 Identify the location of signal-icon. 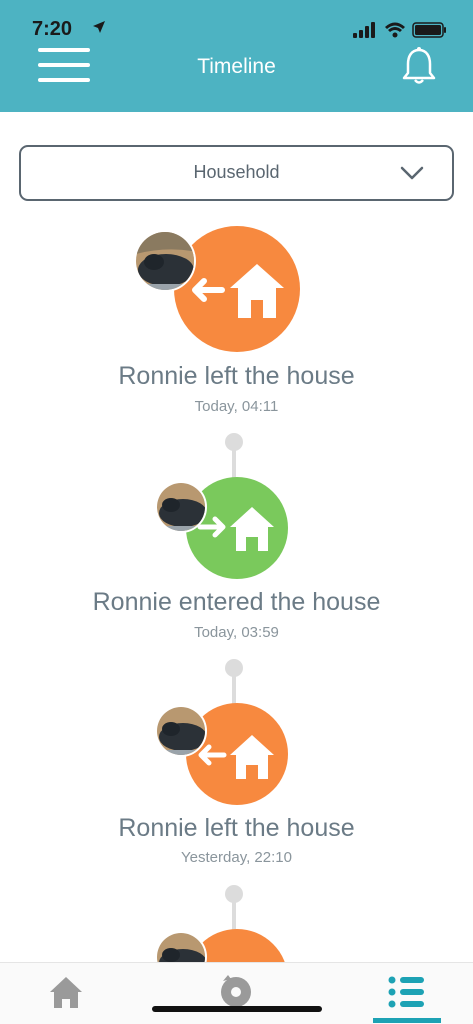
(364, 30).